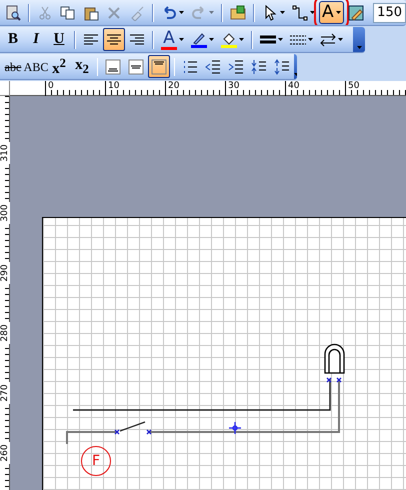 This screenshot has width=406, height=490. I want to click on valign-middle-icon, so click(136, 66).